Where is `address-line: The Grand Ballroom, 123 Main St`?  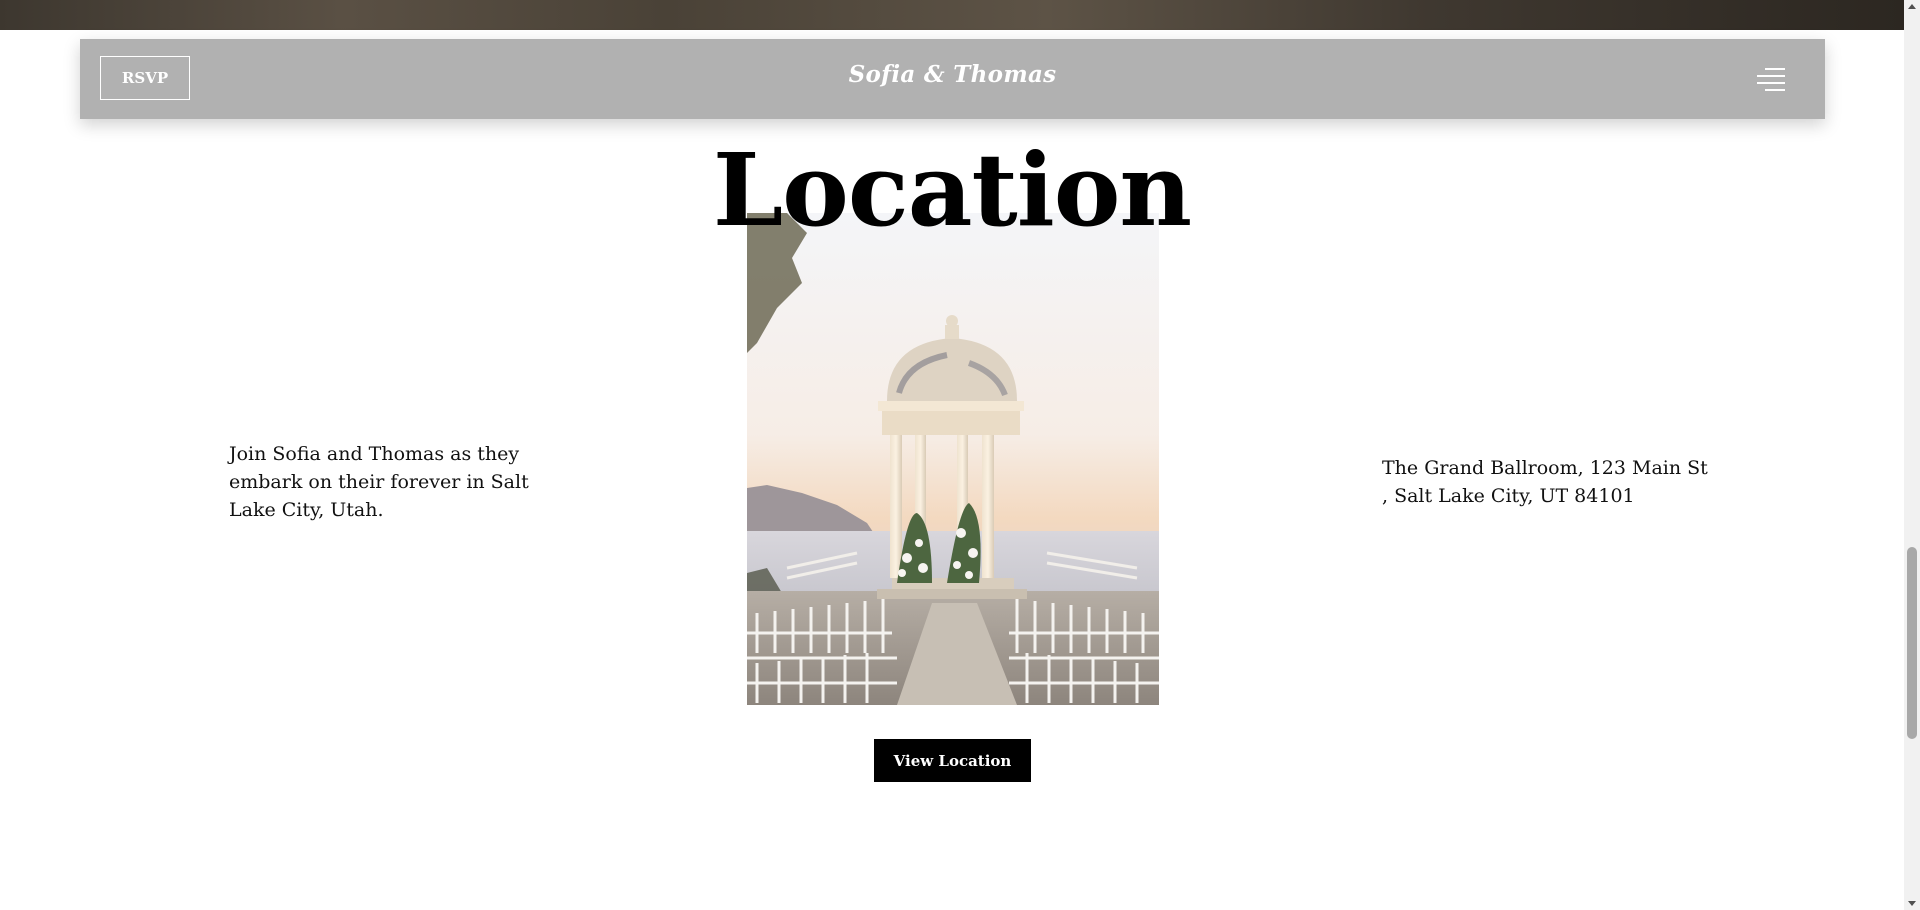
address-line: The Grand Ballroom, 123 Main St is located at coordinates (1545, 468).